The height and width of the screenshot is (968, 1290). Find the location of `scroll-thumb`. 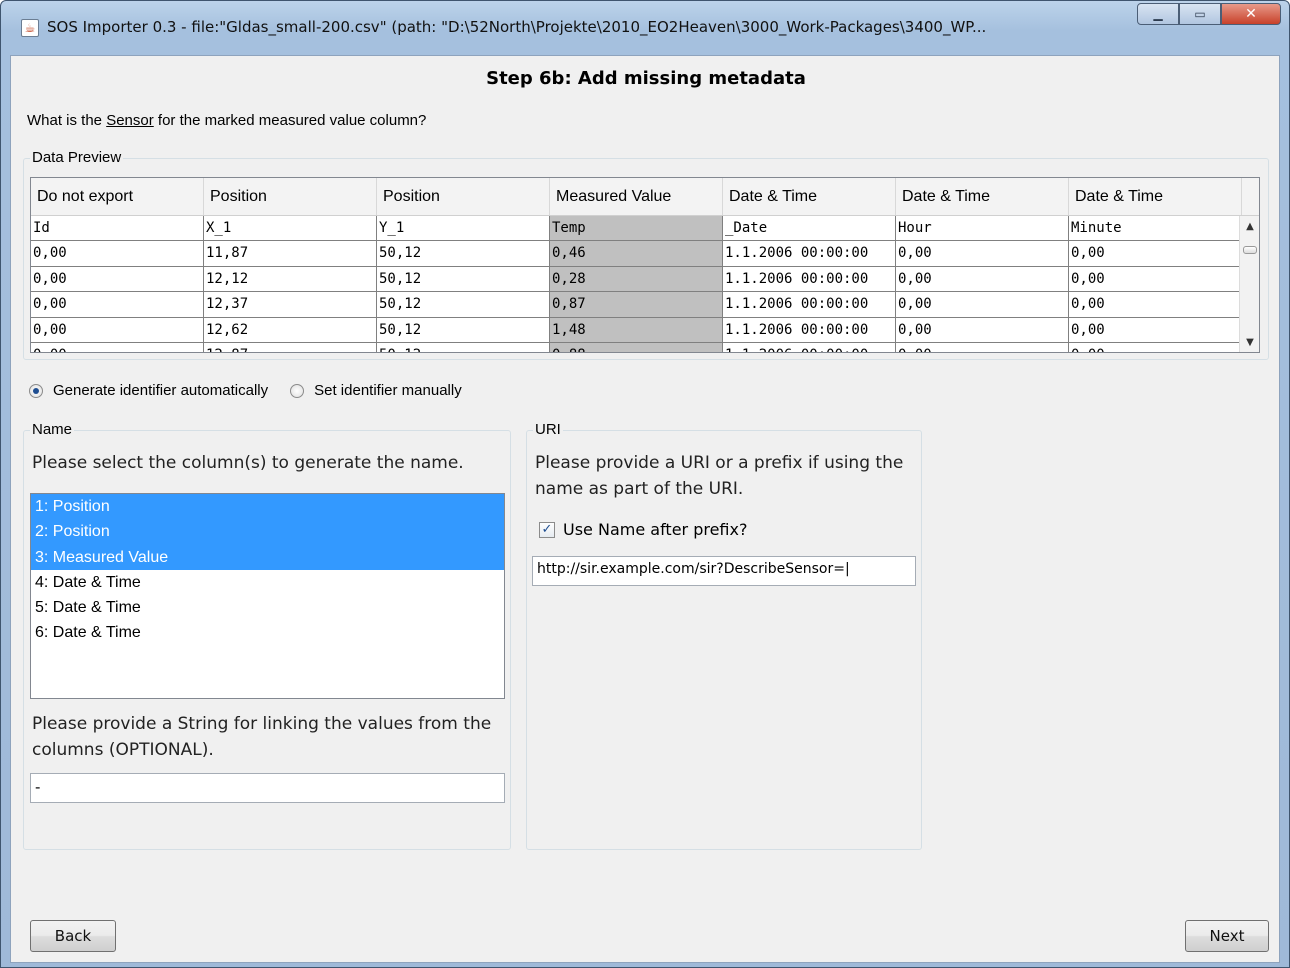

scroll-thumb is located at coordinates (1250, 250).